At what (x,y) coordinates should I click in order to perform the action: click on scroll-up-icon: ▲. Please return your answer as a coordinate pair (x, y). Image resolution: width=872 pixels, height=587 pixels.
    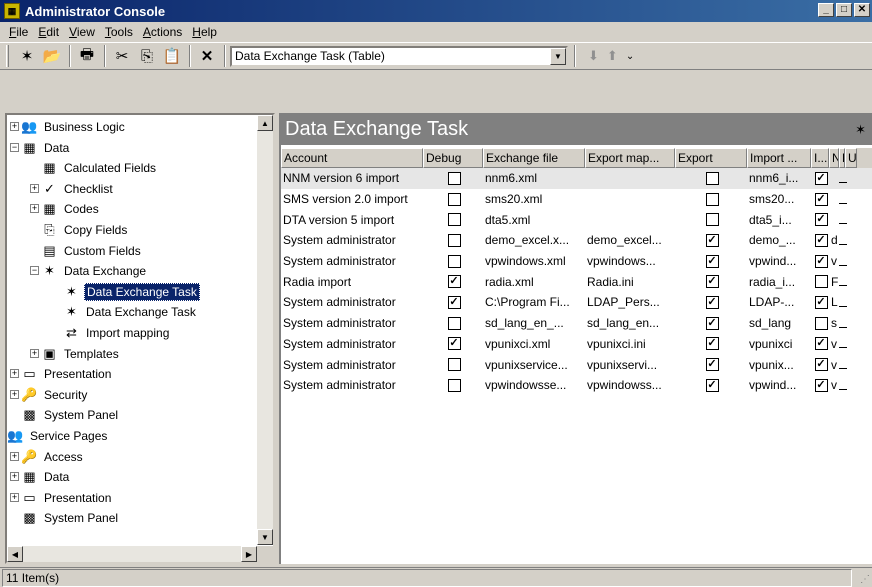
    Looking at the image, I should click on (265, 123).